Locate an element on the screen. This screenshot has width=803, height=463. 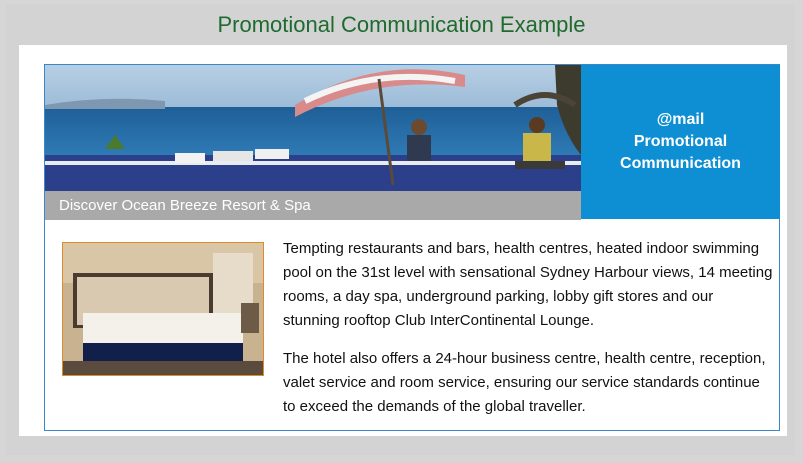
mail-badge: @mail Promotional Communication is located at coordinates (680, 142).